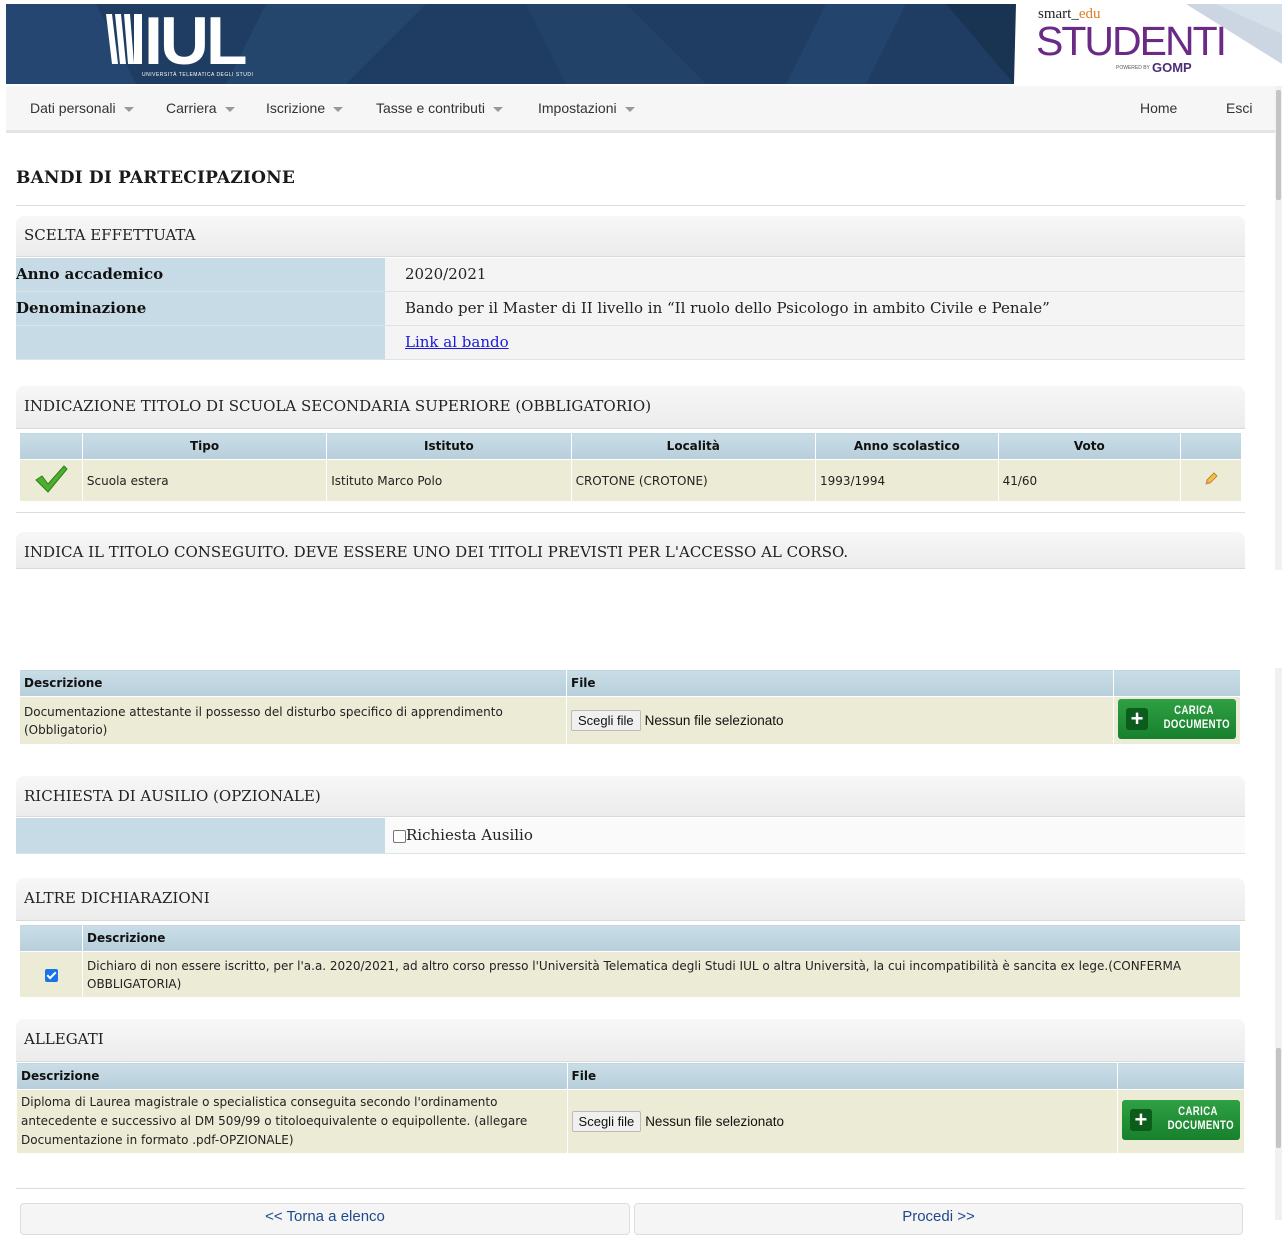 This screenshot has height=1235, width=1282. Describe the element at coordinates (305, 108) in the screenshot. I see `nav-iscrizione: Iscrizione` at that location.